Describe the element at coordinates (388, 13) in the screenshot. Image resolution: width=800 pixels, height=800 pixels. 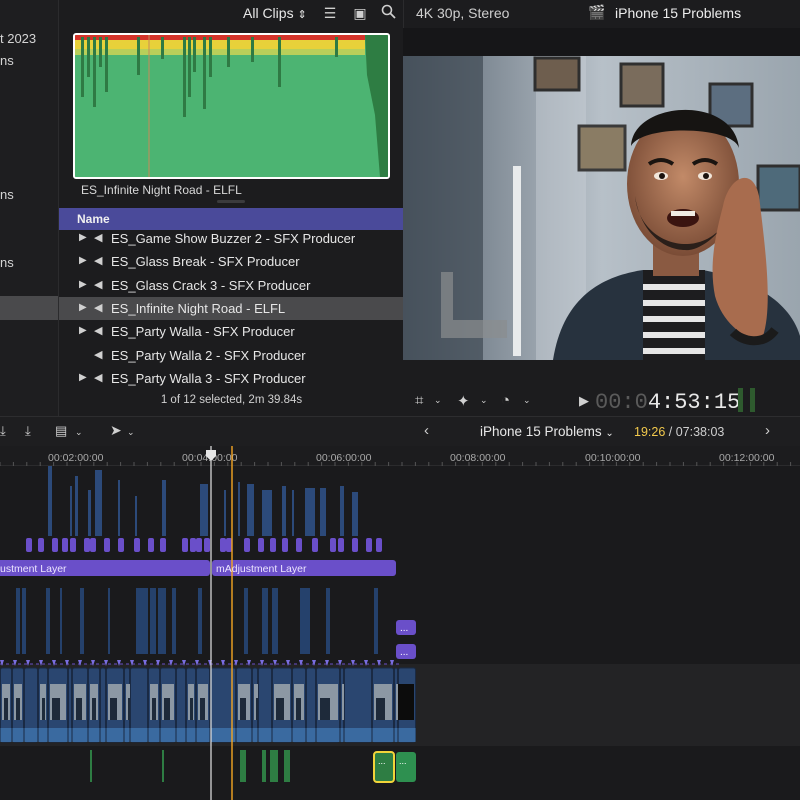
I see `search-icon` at that location.